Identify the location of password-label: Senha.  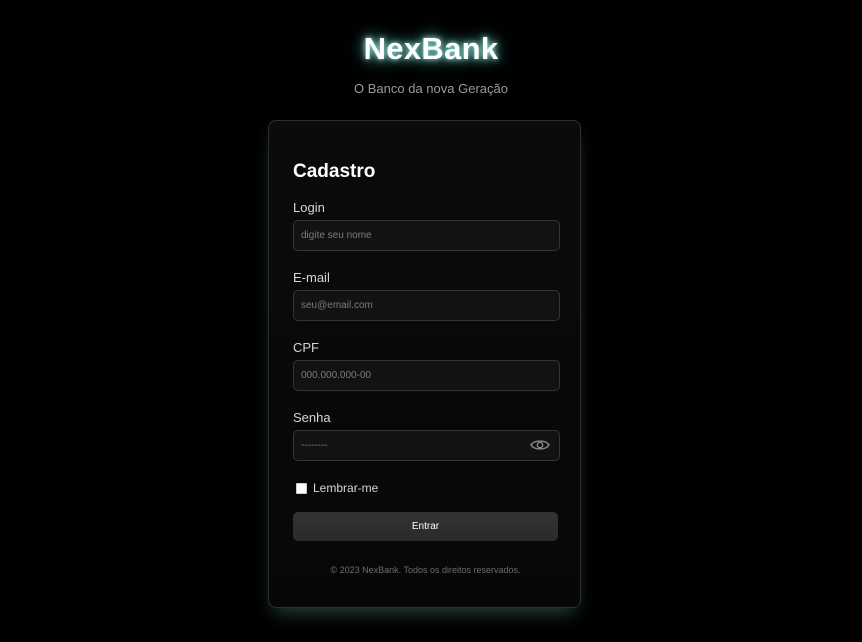
(312, 417).